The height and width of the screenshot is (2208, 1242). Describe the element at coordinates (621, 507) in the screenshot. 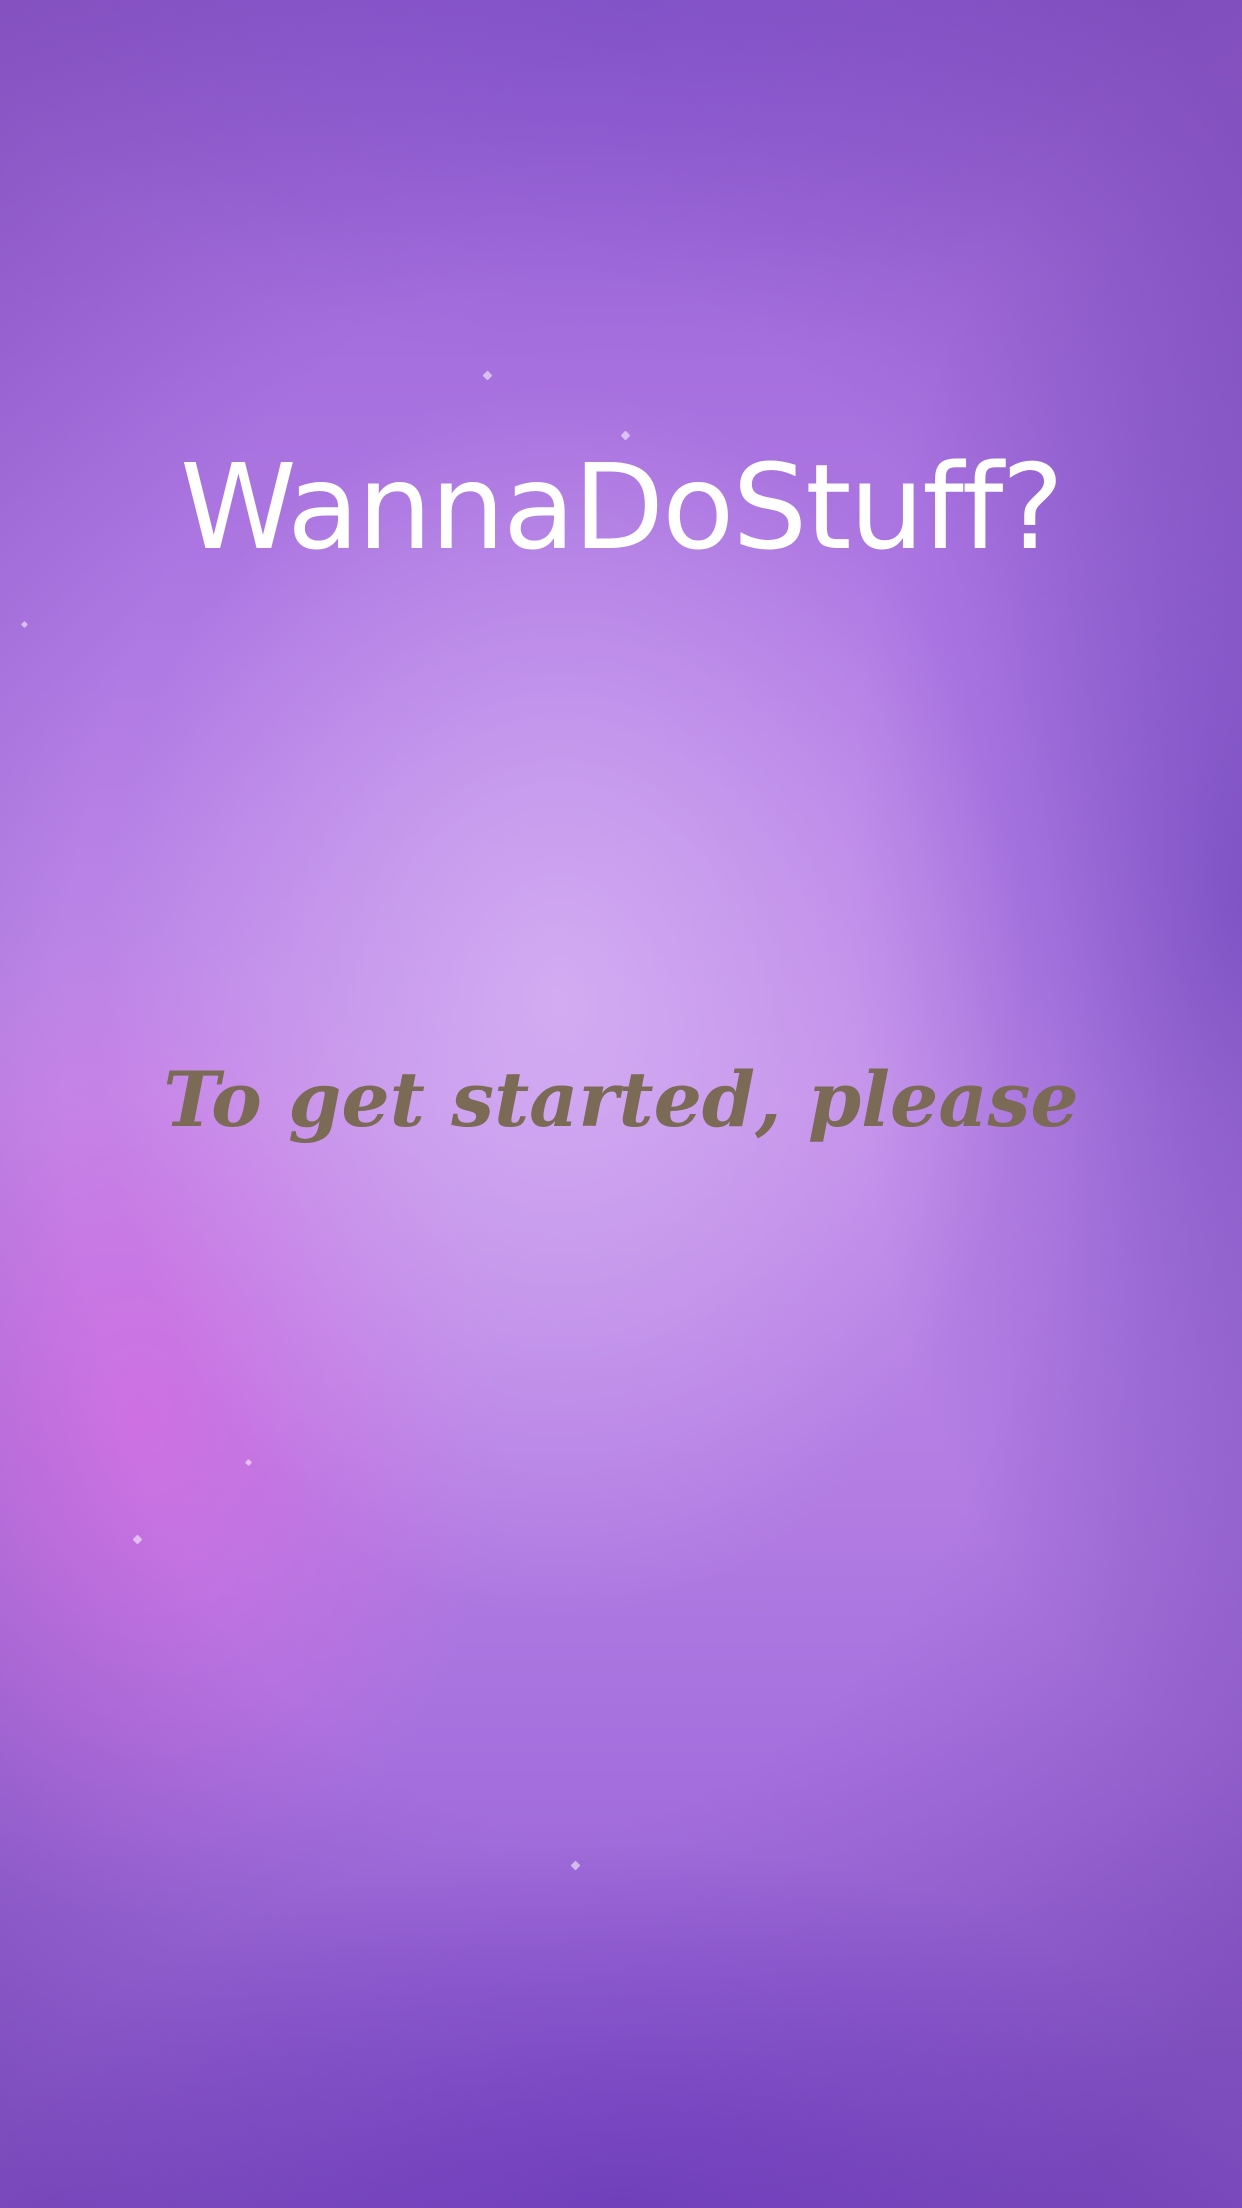

I see `app-title: WannaDoStuff?` at that location.